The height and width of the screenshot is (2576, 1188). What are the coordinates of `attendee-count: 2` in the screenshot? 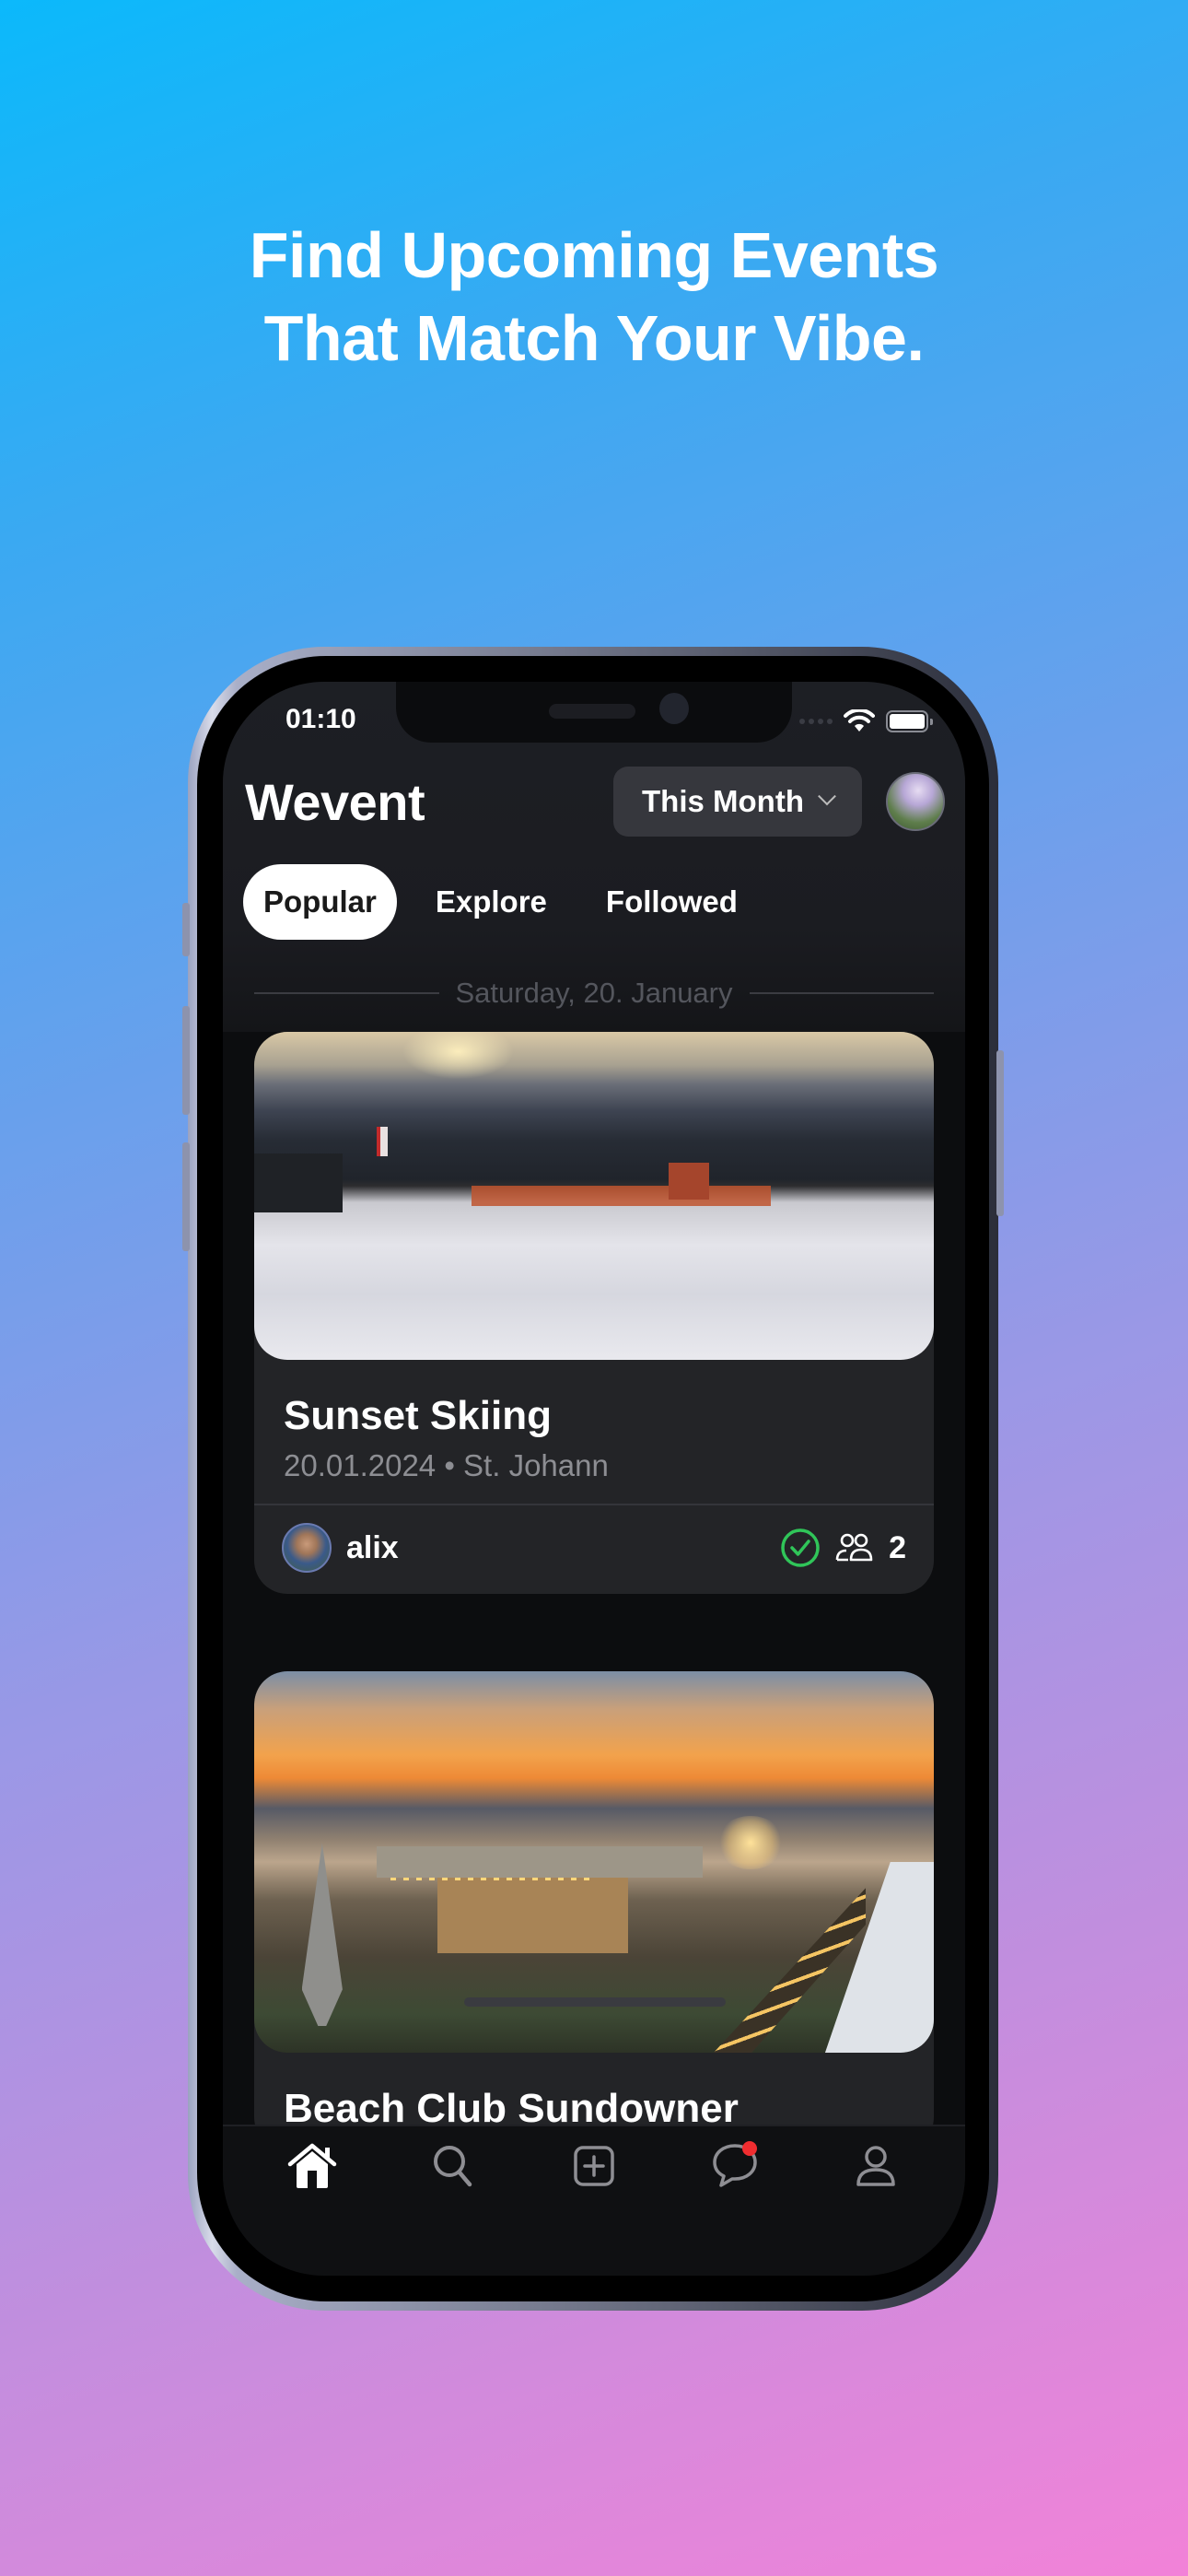 It's located at (897, 1547).